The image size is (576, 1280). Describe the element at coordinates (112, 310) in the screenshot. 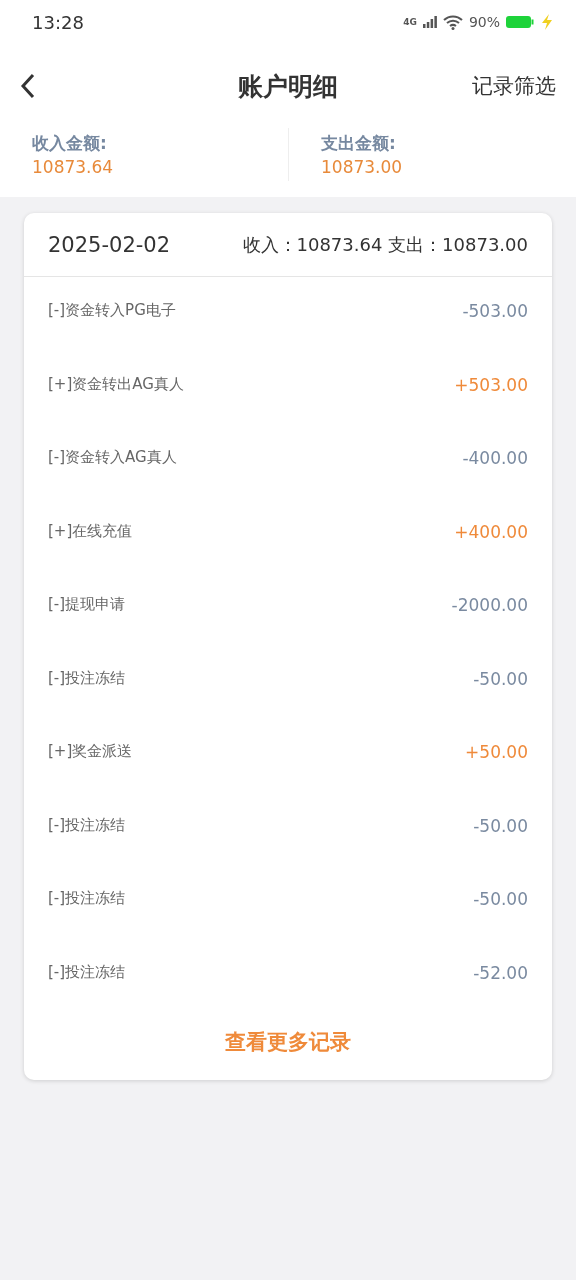

I see `record-label: [-]资金转入PG电子` at that location.